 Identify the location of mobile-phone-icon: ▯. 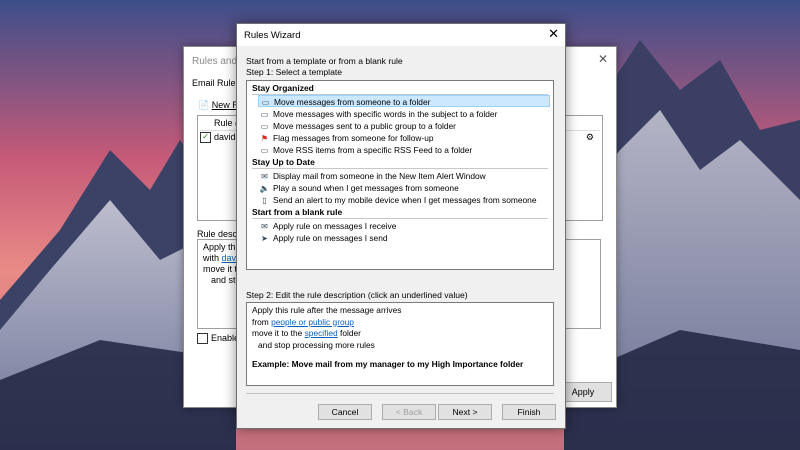
(264, 200).